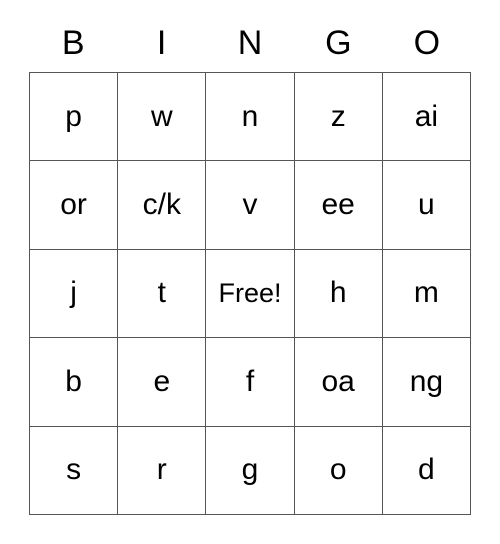 The image size is (500, 544). I want to click on bingo-cell-r2c4: m, so click(426, 294).